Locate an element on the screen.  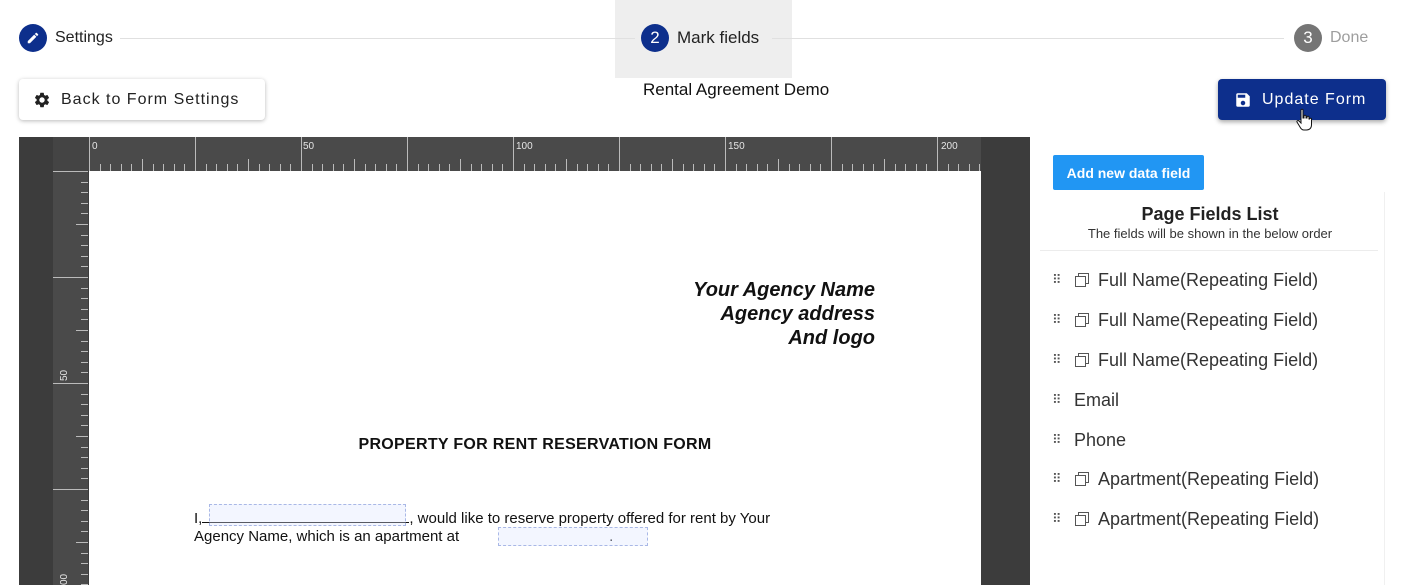
field-label: Email is located at coordinates (1097, 399).